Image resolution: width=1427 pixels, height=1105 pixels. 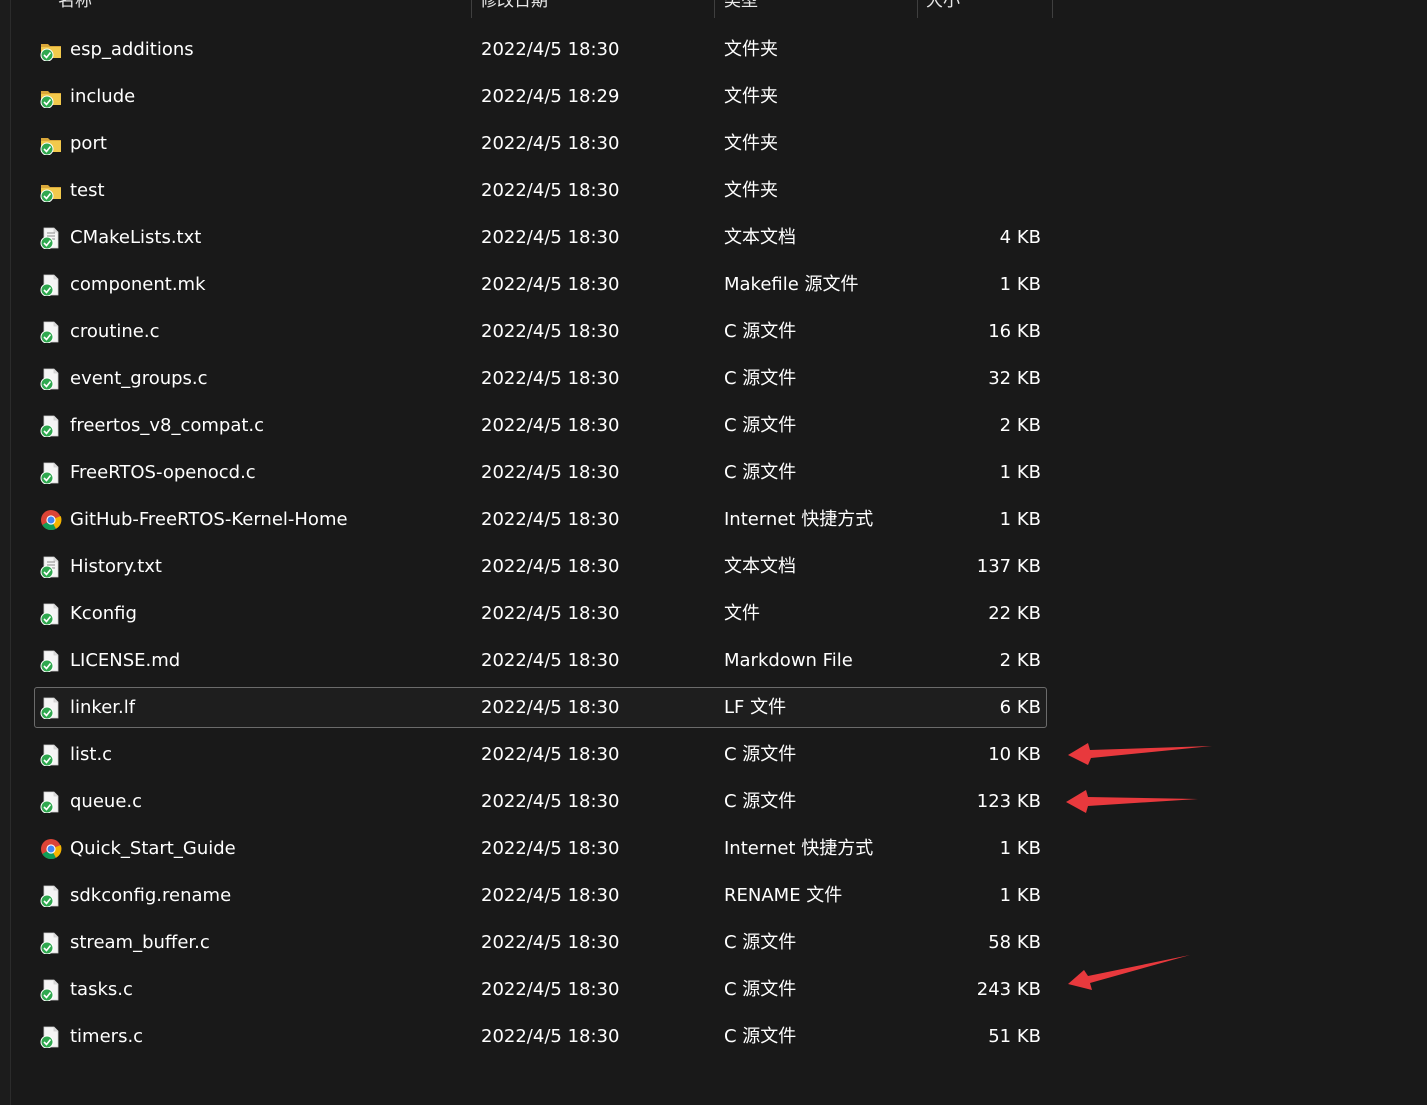 What do you see at coordinates (125, 660) in the screenshot?
I see `file-name: LICENSE.md` at bounding box center [125, 660].